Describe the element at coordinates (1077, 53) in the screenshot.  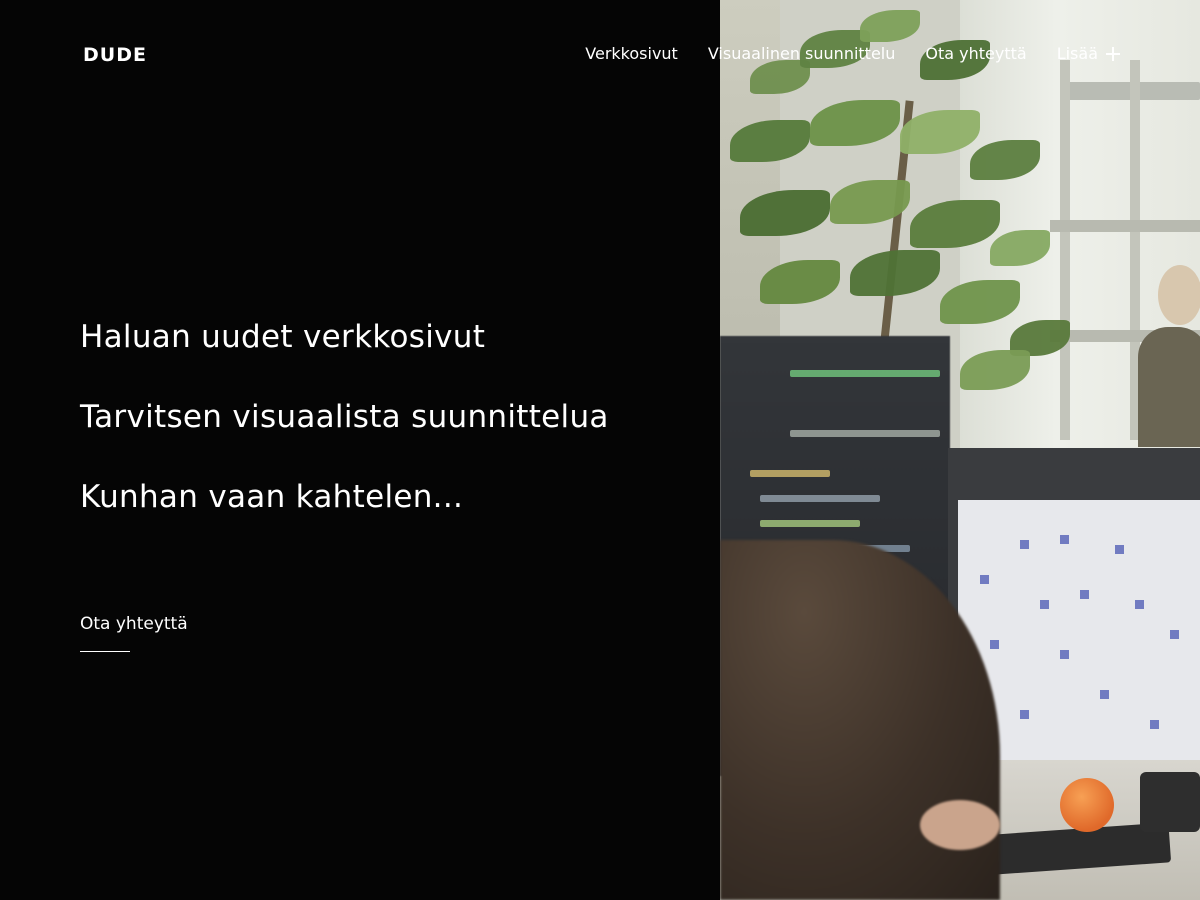
I see `nav-item-lisaa-label: Lisää` at that location.